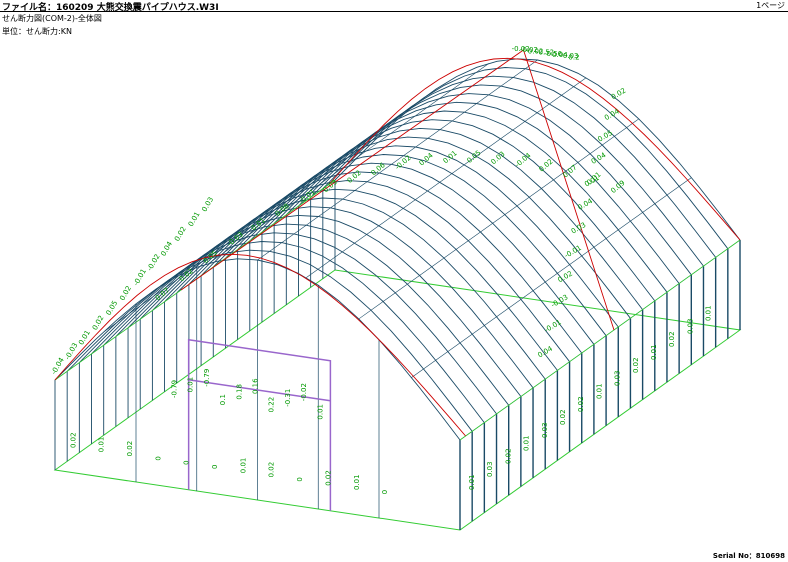 This screenshot has width=788, height=562. Describe the element at coordinates (600, 340) in the screenshot. I see `eave-beam` at that location.